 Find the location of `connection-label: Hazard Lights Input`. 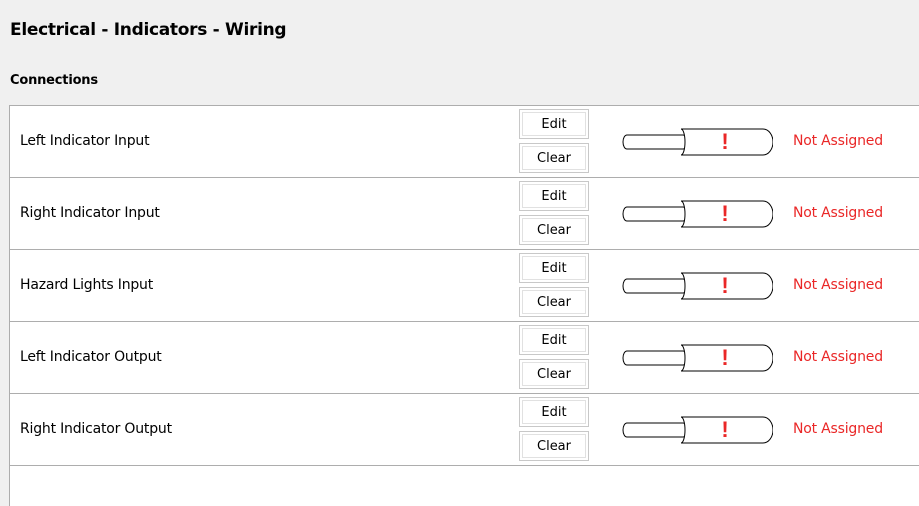

connection-label: Hazard Lights Input is located at coordinates (87, 285).